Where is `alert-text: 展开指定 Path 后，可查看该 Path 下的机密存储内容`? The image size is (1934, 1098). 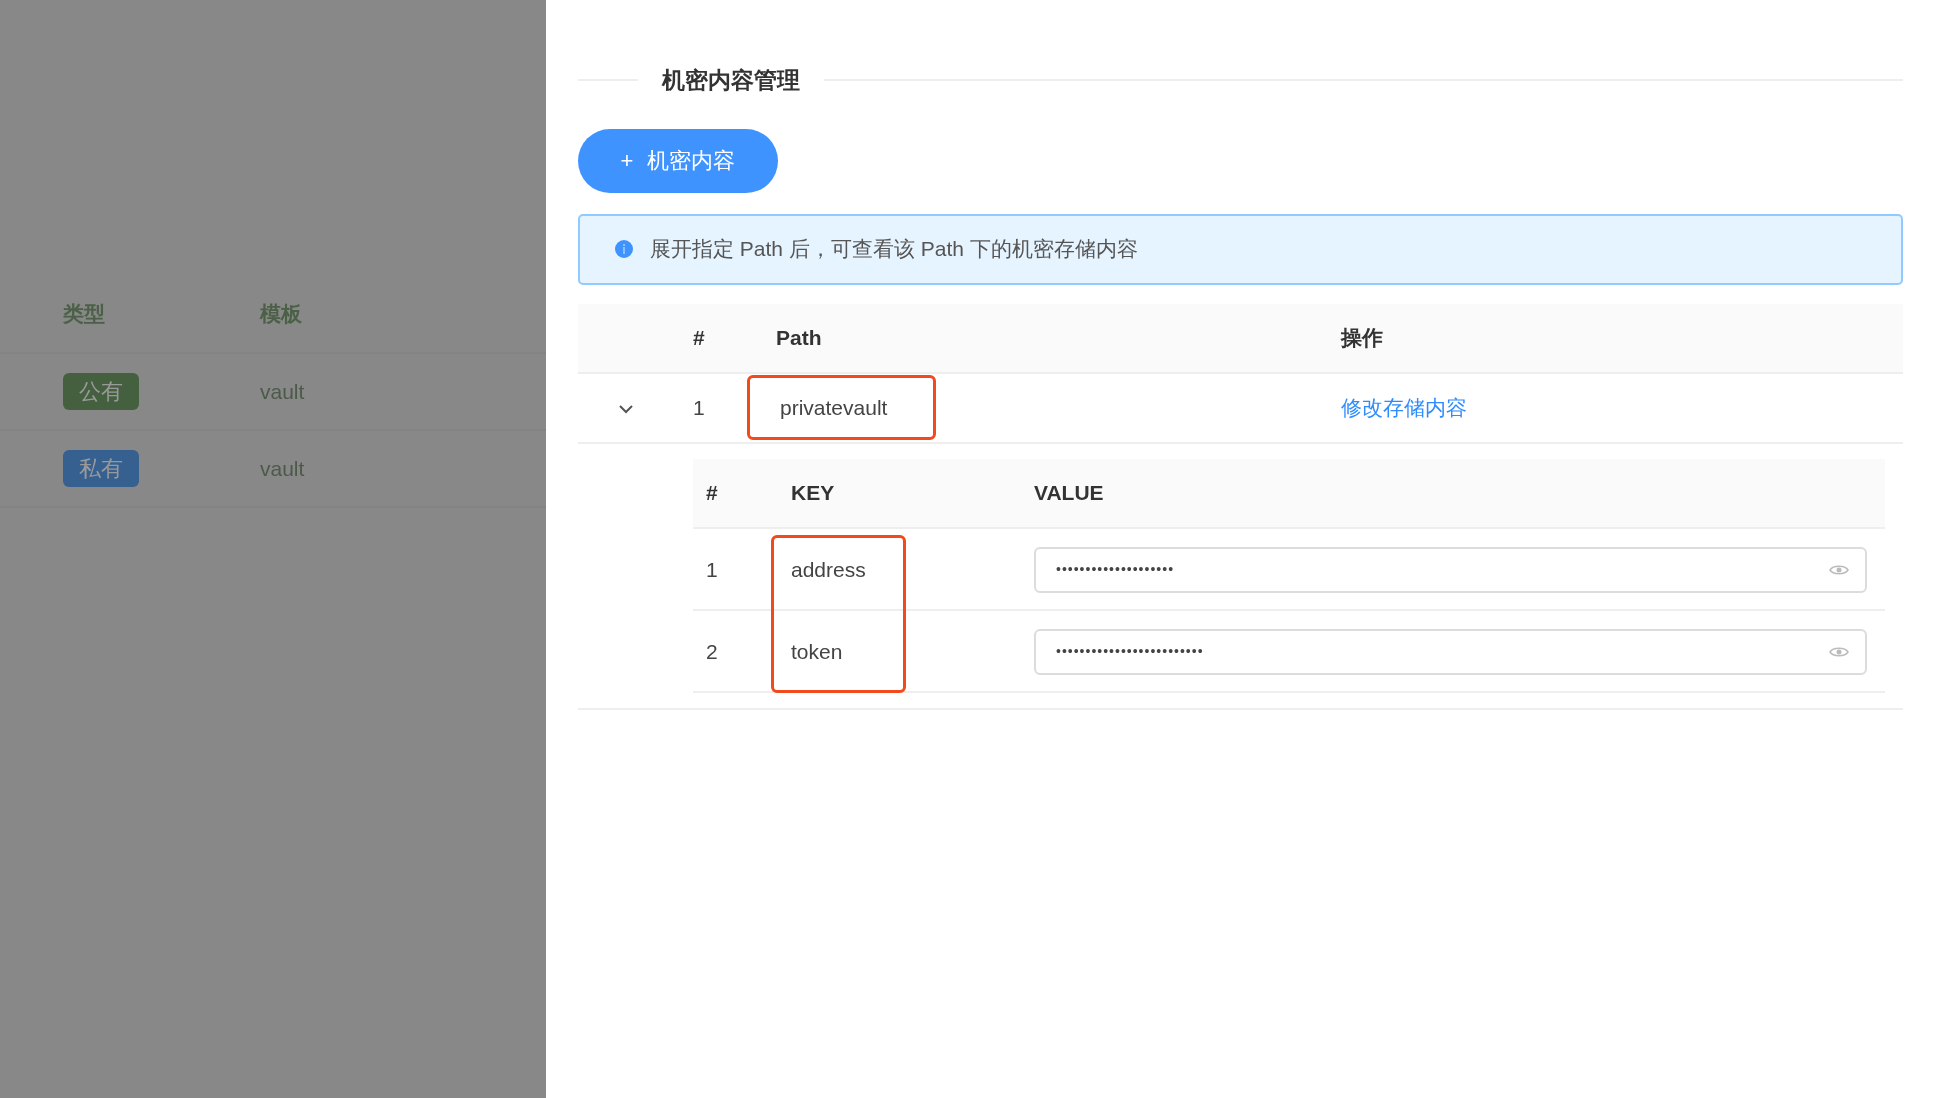 alert-text: 展开指定 Path 后，可查看该 Path 下的机密存储内容 is located at coordinates (894, 249).